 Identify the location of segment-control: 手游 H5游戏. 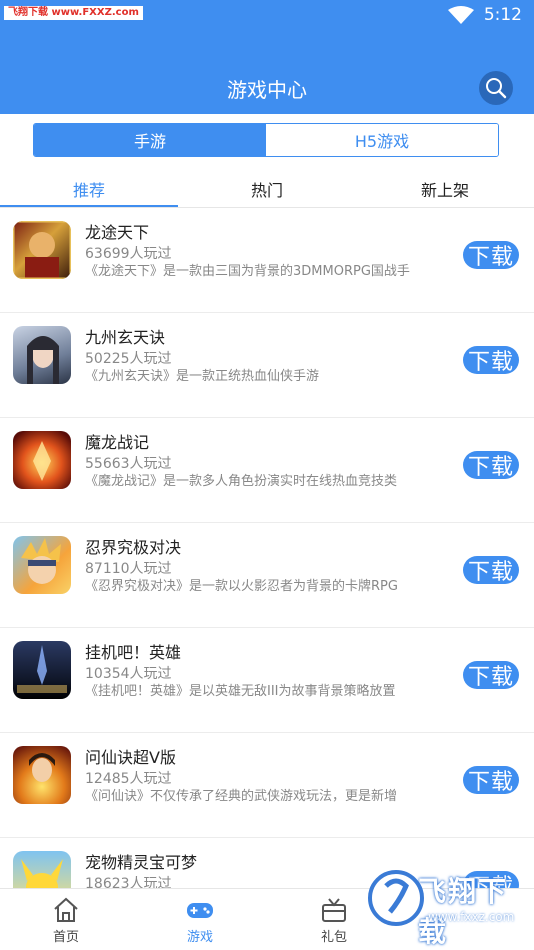
(266, 140).